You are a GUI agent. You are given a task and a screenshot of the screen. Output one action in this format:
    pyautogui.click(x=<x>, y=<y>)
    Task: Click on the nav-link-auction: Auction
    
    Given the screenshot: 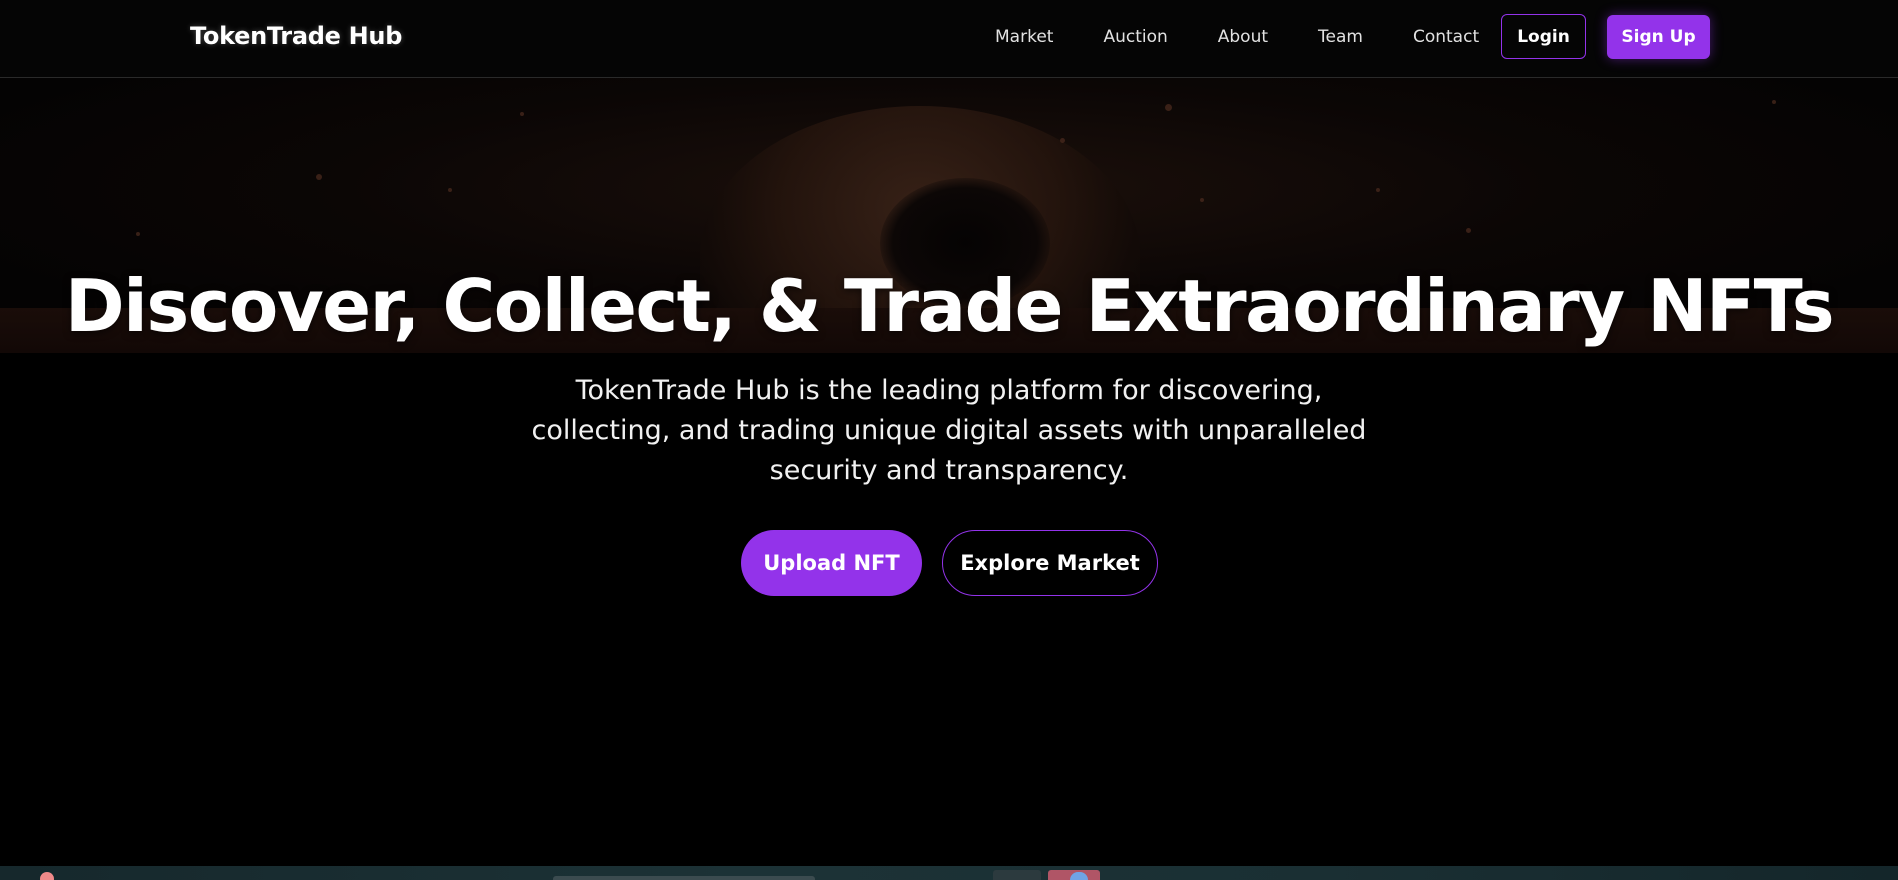 What is the action you would take?
    pyautogui.click(x=1135, y=37)
    